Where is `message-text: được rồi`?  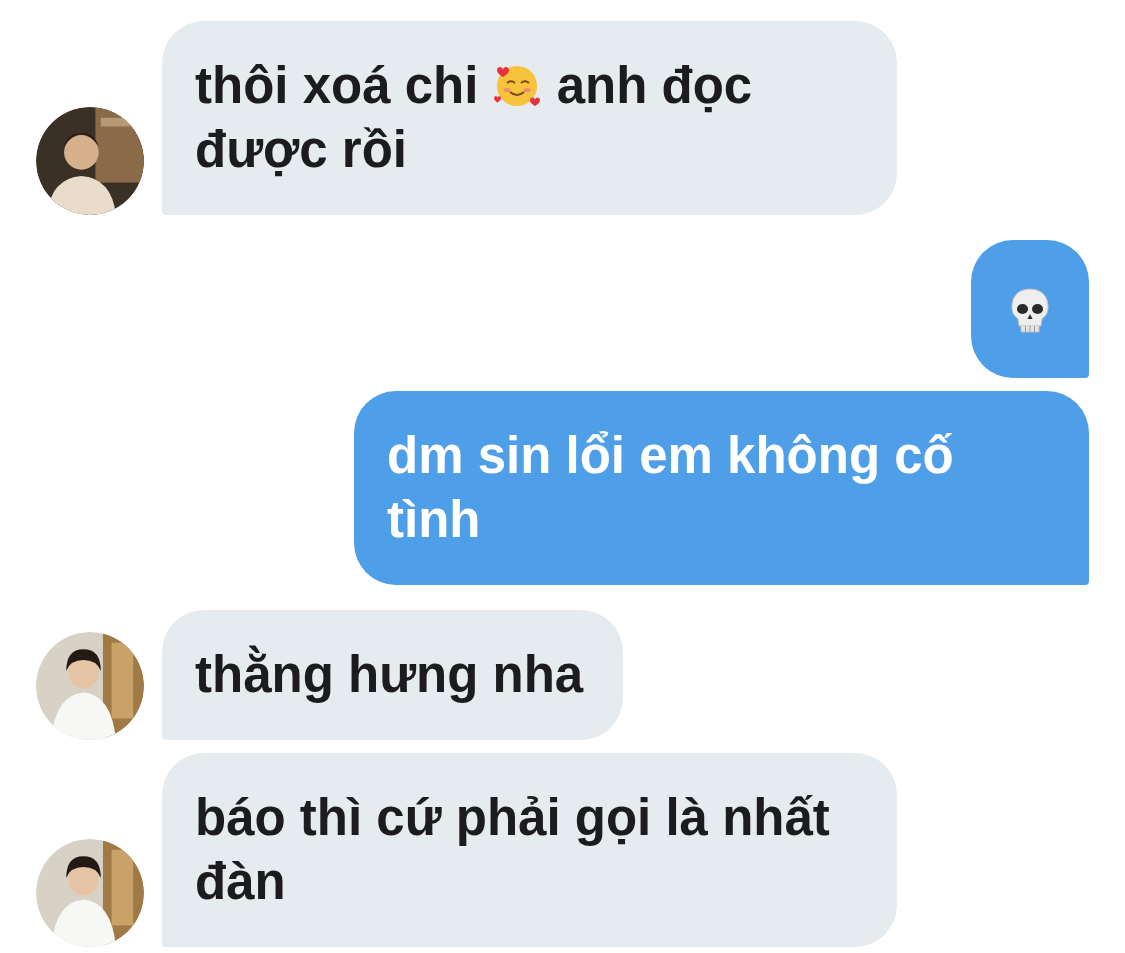 message-text: được rồi is located at coordinates (301, 149).